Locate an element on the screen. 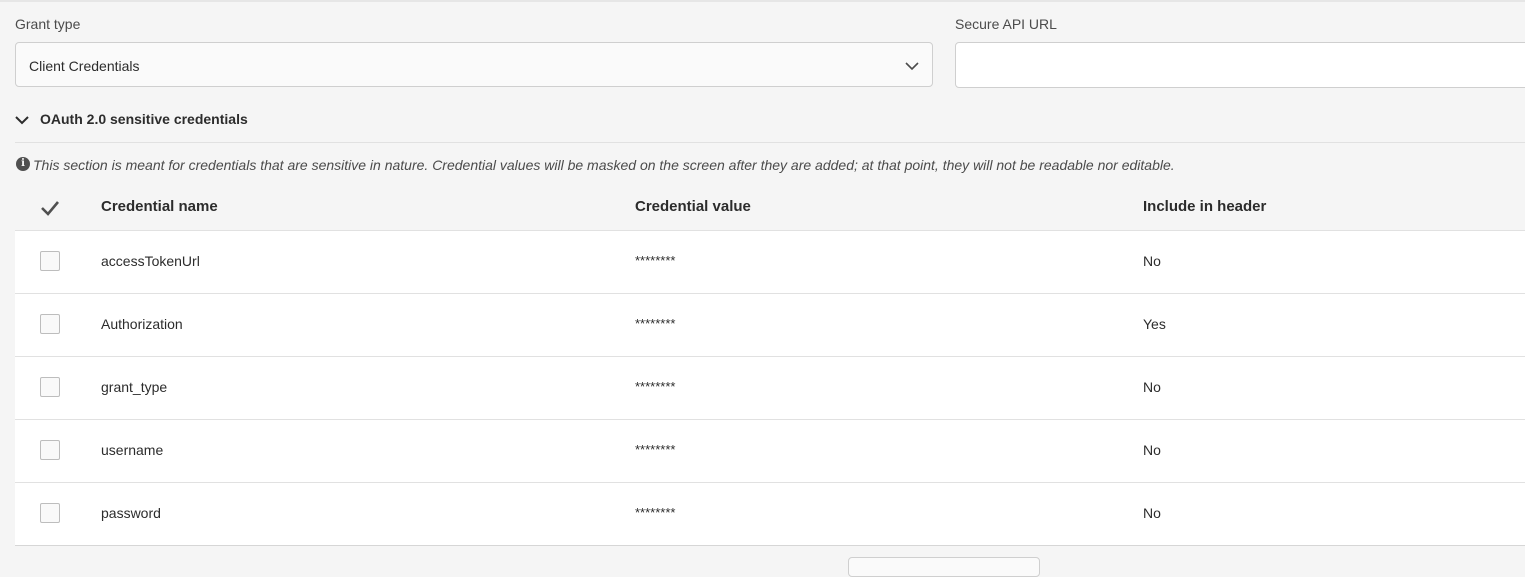 The image size is (1525, 577). add-credential-button is located at coordinates (944, 567).